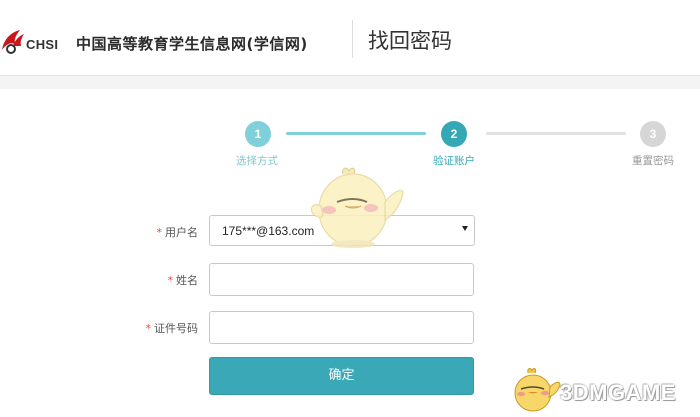 The image size is (700, 417). What do you see at coordinates (341, 279) in the screenshot?
I see `name-input` at bounding box center [341, 279].